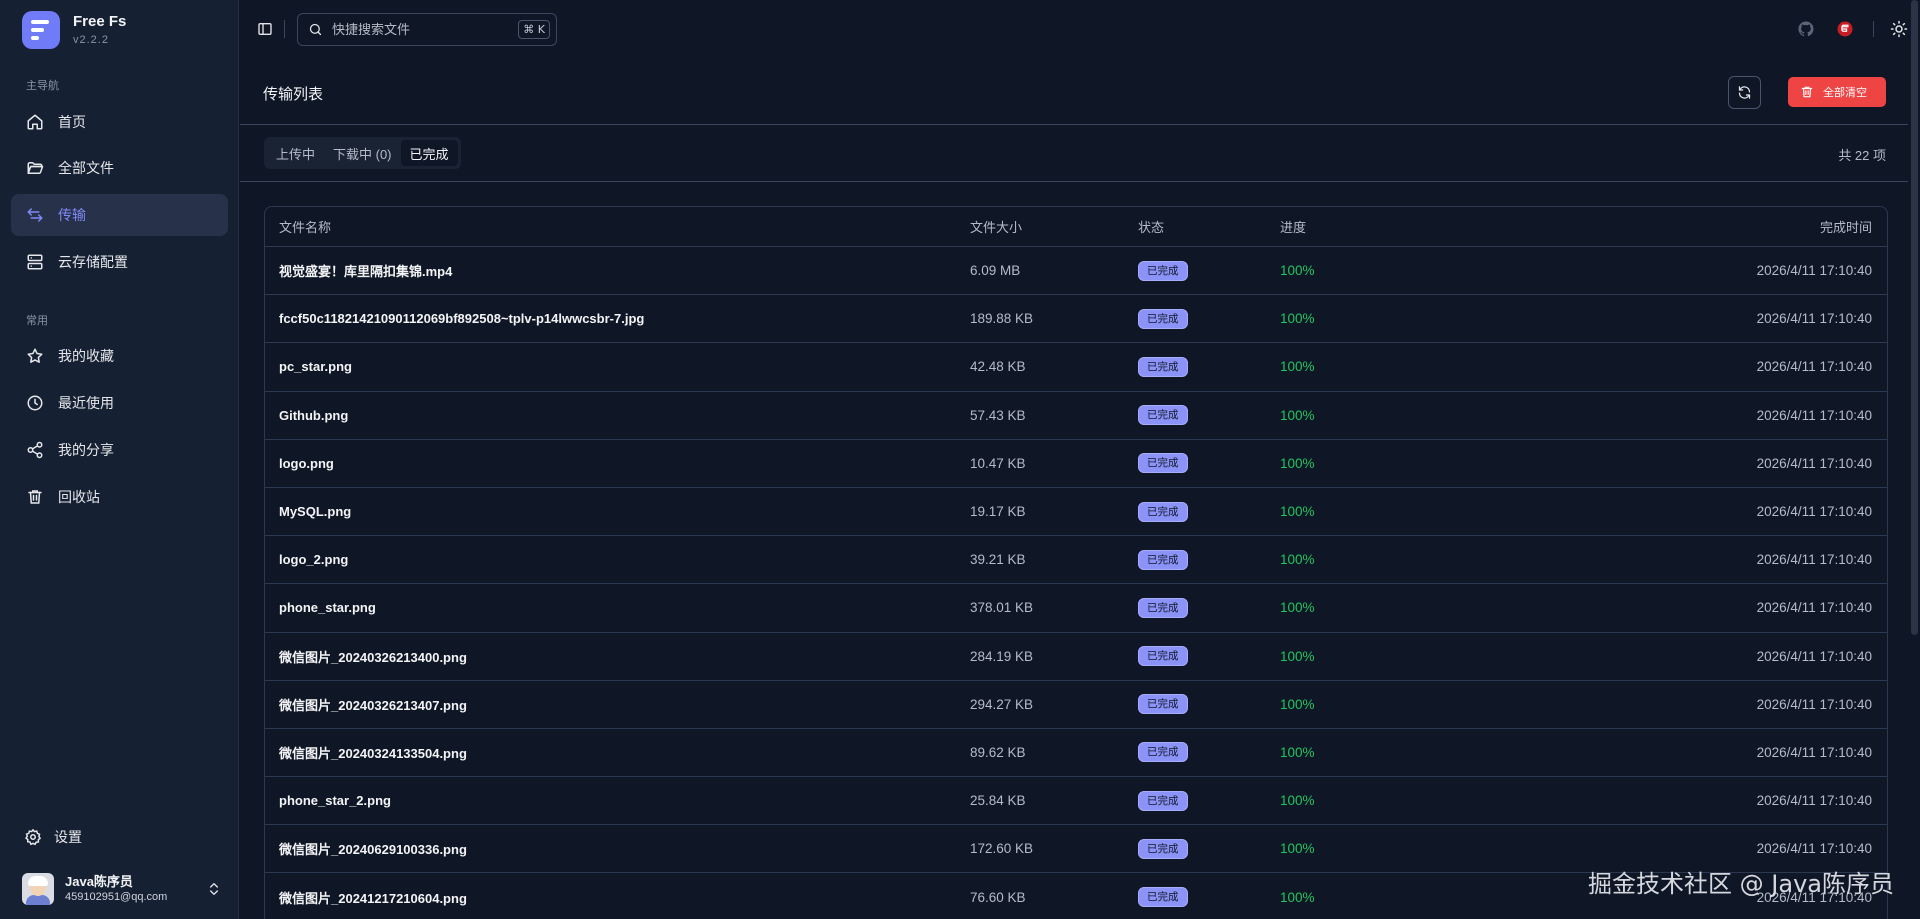 The image size is (1920, 919). I want to click on user-profile: Java陈序员 459102951@qq.com, so click(122, 889).